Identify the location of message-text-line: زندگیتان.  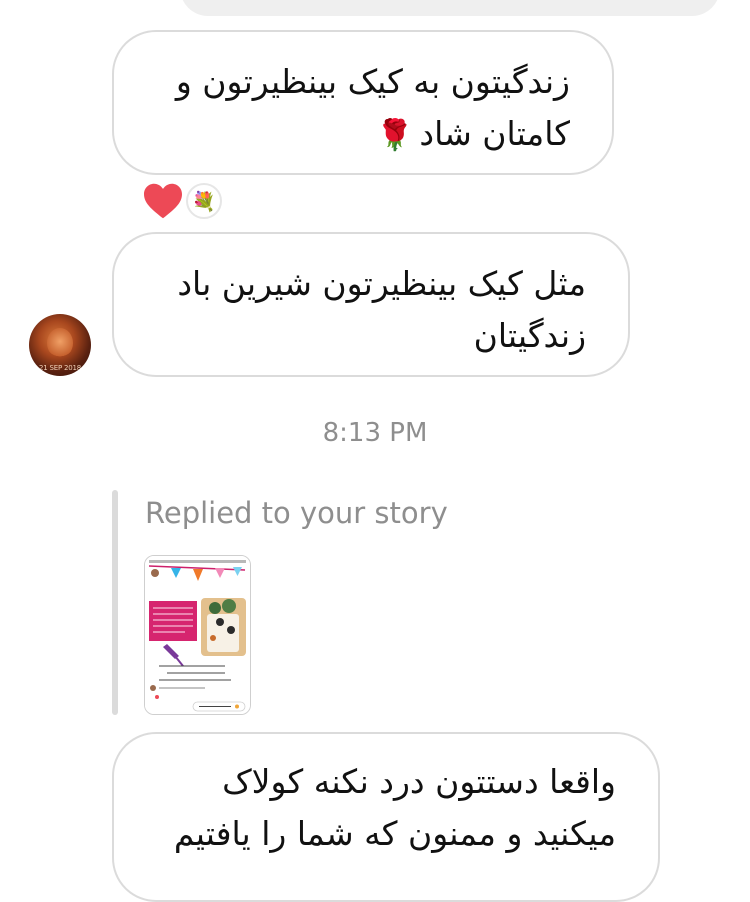
(529, 335).